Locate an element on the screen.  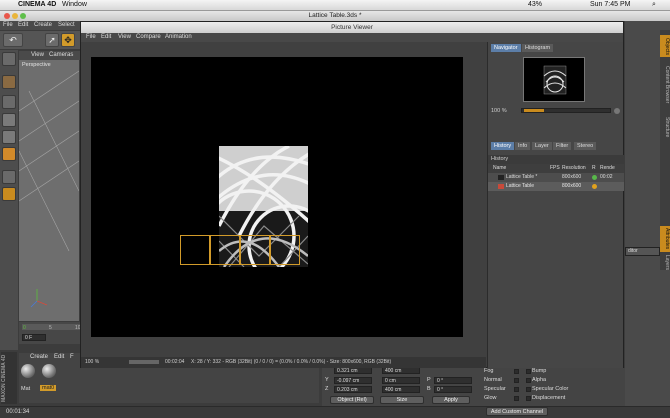
timeline-tick-0: 0 is located at coordinates (24, 328).